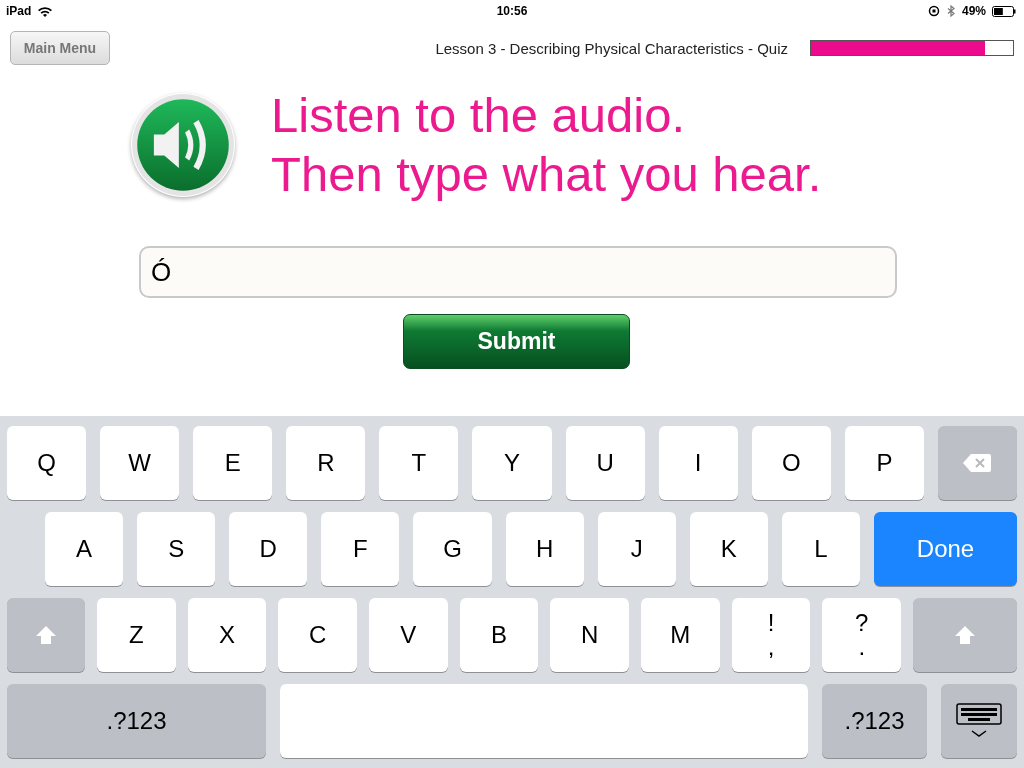 The width and height of the screenshot is (1024, 768). Describe the element at coordinates (84, 549) in the screenshot. I see `key: A` at that location.